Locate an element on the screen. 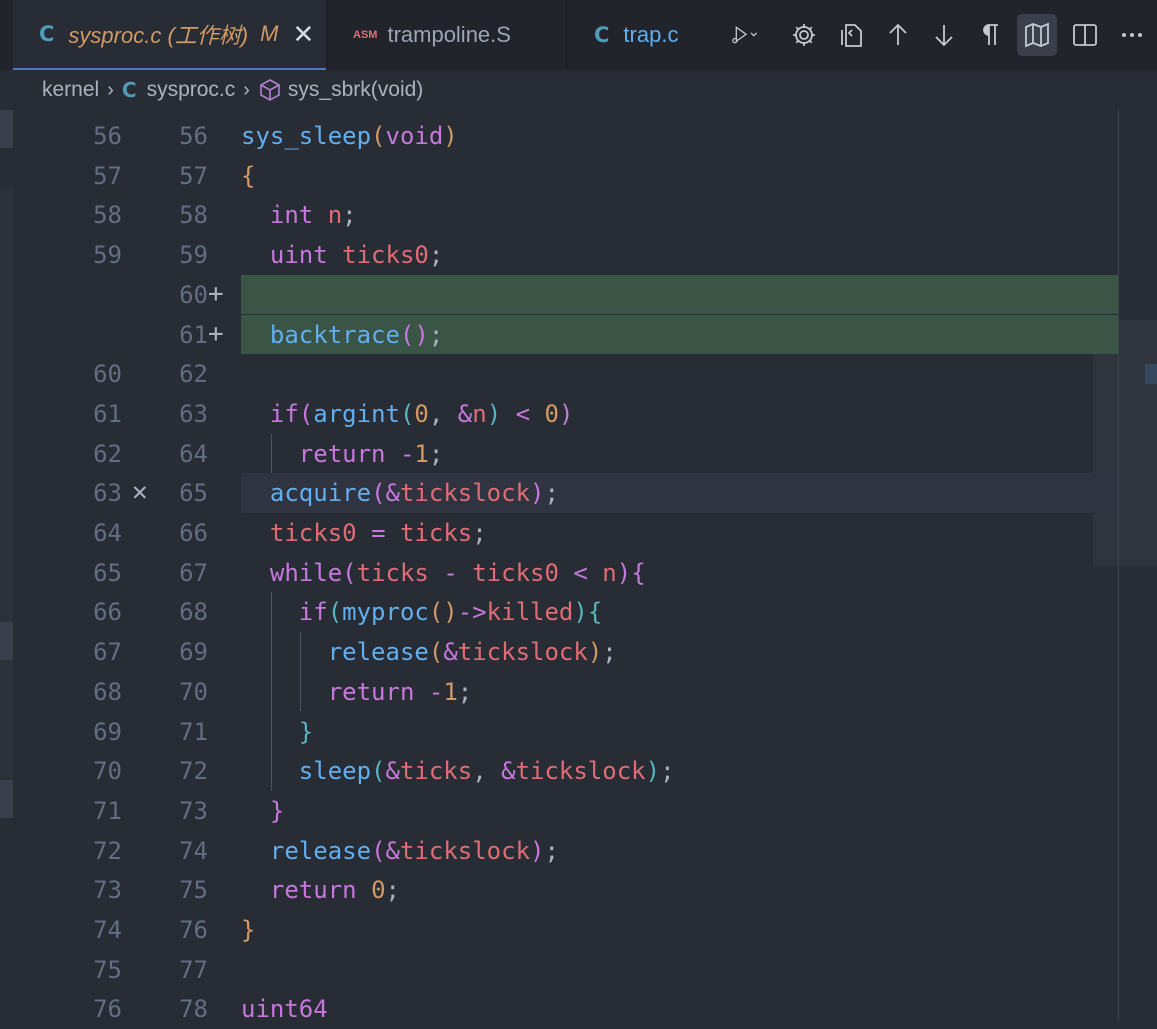 Image resolution: width=1157 pixels, height=1029 pixels. code-line: 76 78 uint64 is located at coordinates (559, 1009).